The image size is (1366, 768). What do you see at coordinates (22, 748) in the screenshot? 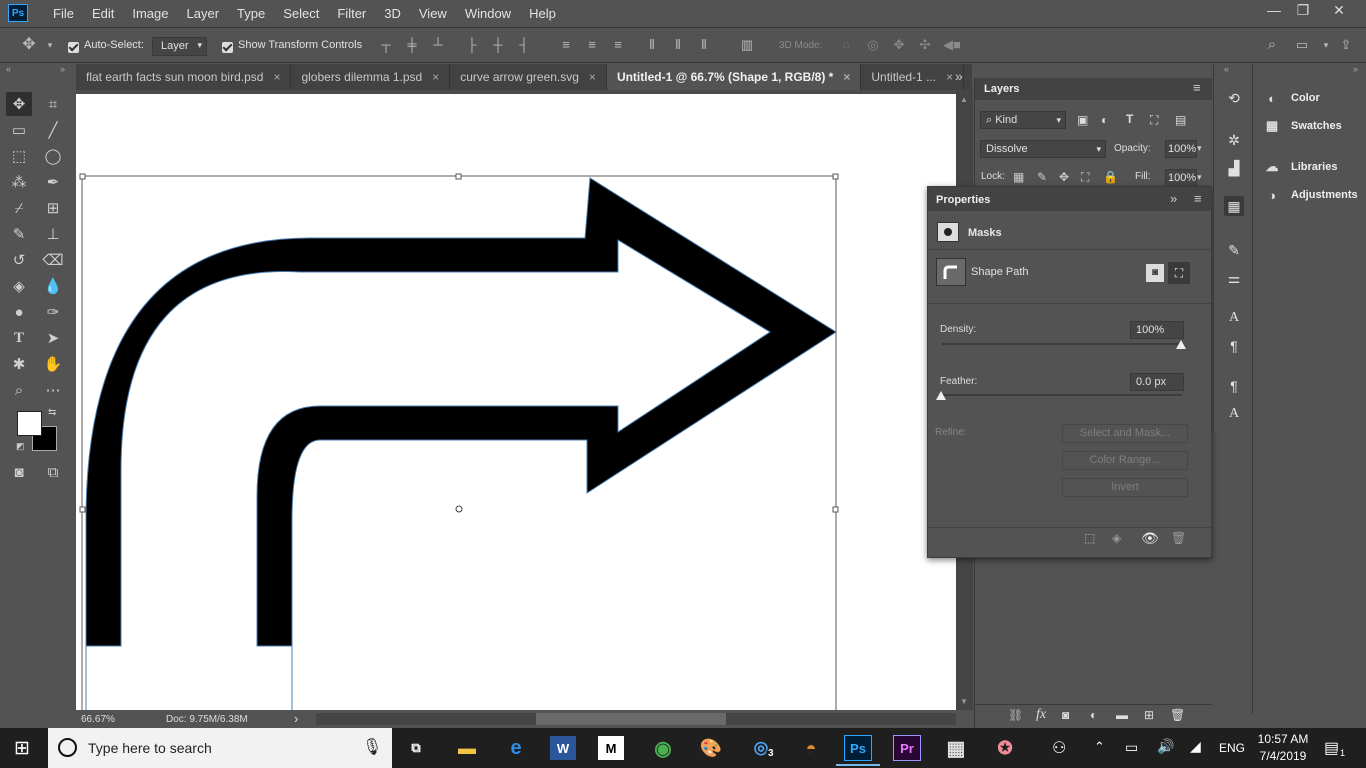
I see `windows-start-icon: ⊞` at bounding box center [22, 748].